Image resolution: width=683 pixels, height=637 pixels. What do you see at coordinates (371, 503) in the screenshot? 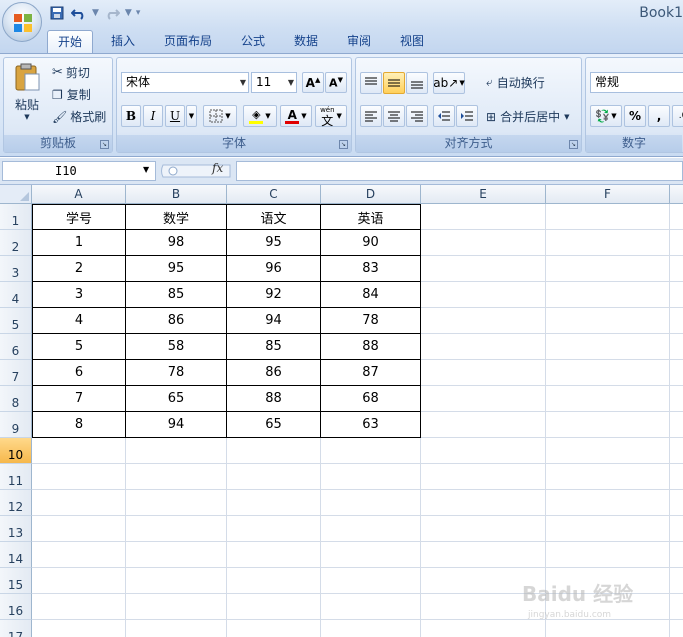
I see `cell-d12` at bounding box center [371, 503].